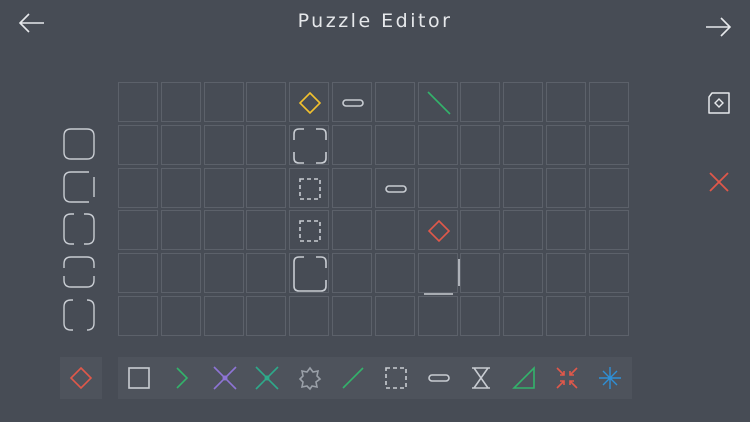  Describe the element at coordinates (79, 144) in the screenshot. I see `row-tile-full-icon` at that location.